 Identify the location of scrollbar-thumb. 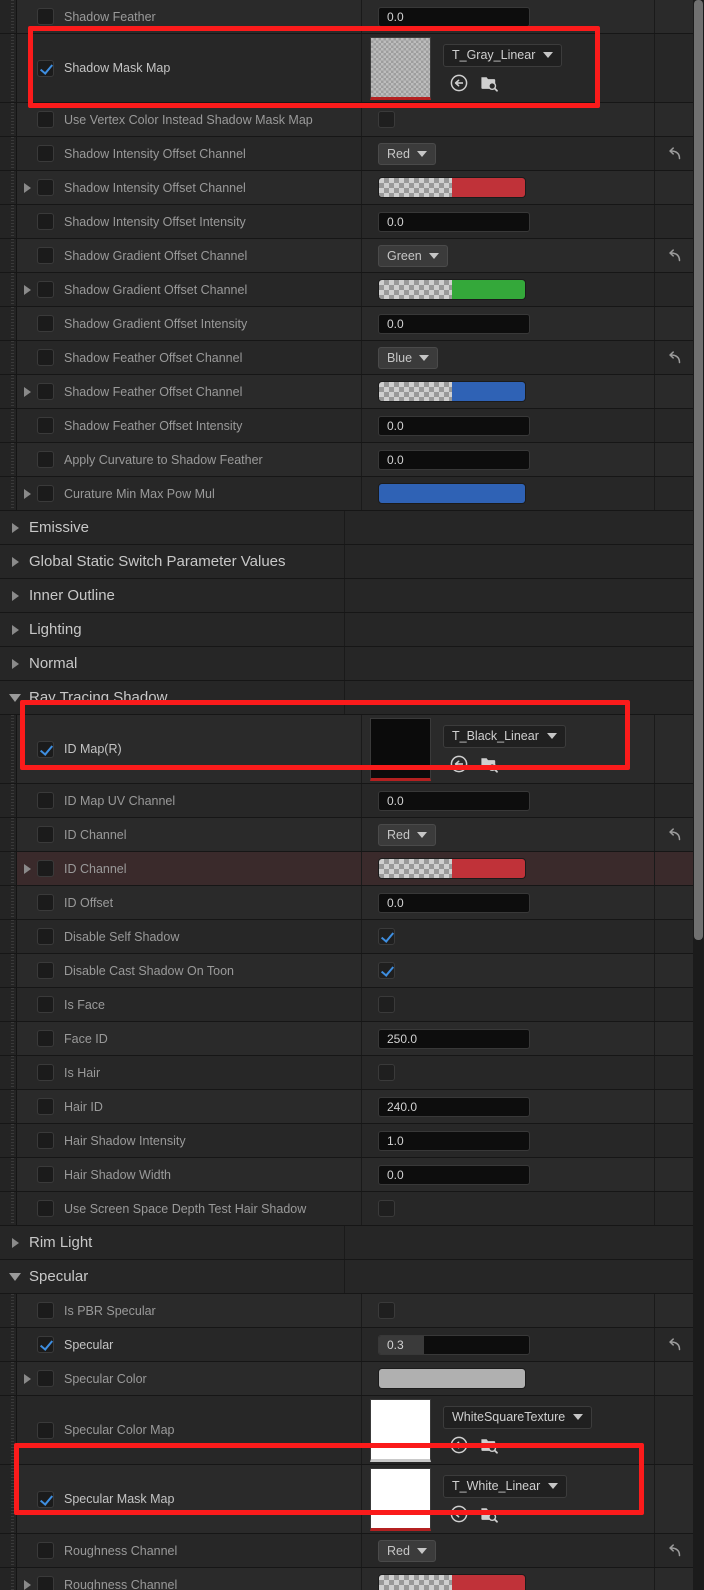
(698, 470).